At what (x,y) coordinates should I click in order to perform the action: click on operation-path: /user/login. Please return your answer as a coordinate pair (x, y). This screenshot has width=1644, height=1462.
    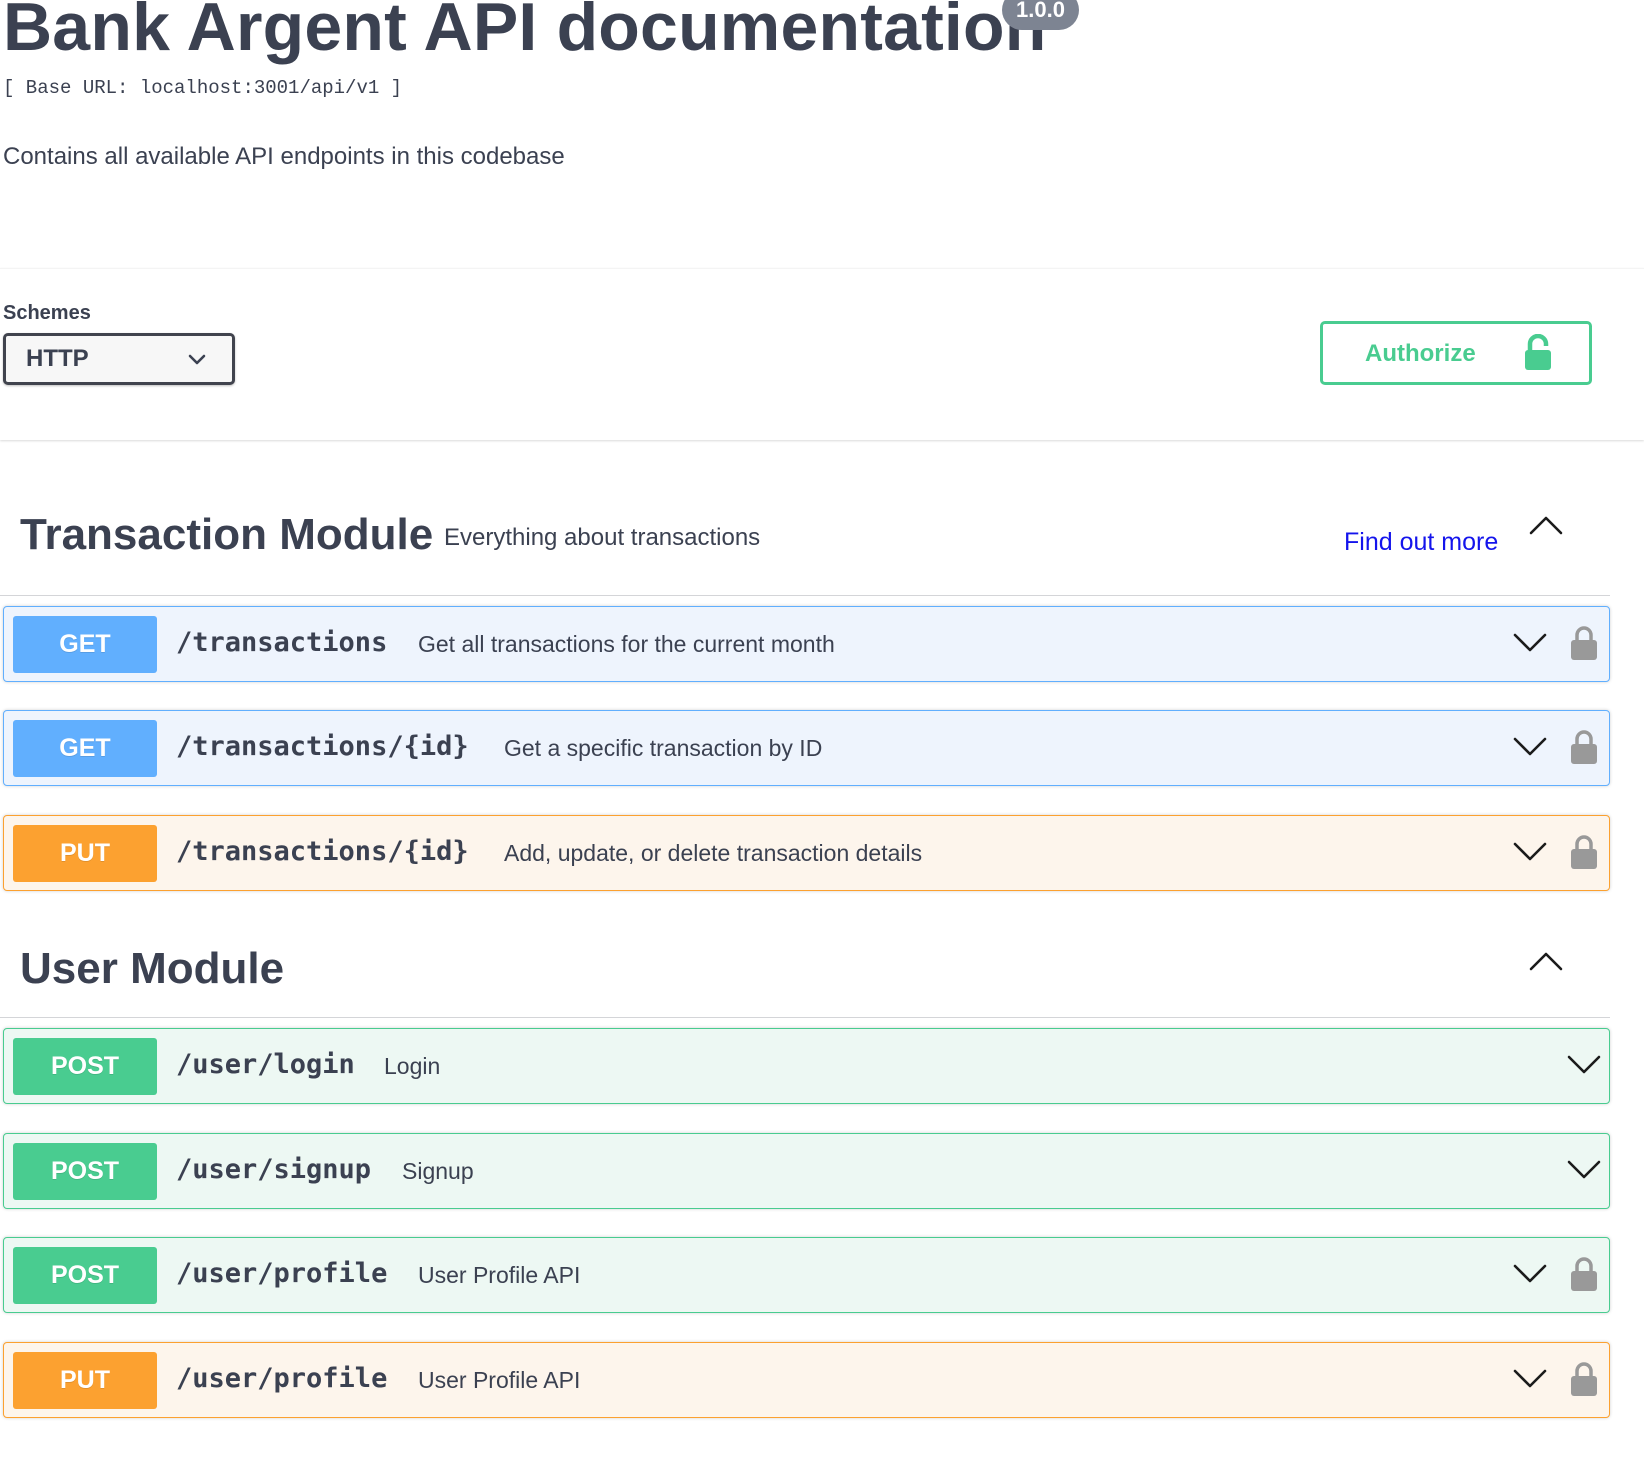
    Looking at the image, I should click on (265, 1064).